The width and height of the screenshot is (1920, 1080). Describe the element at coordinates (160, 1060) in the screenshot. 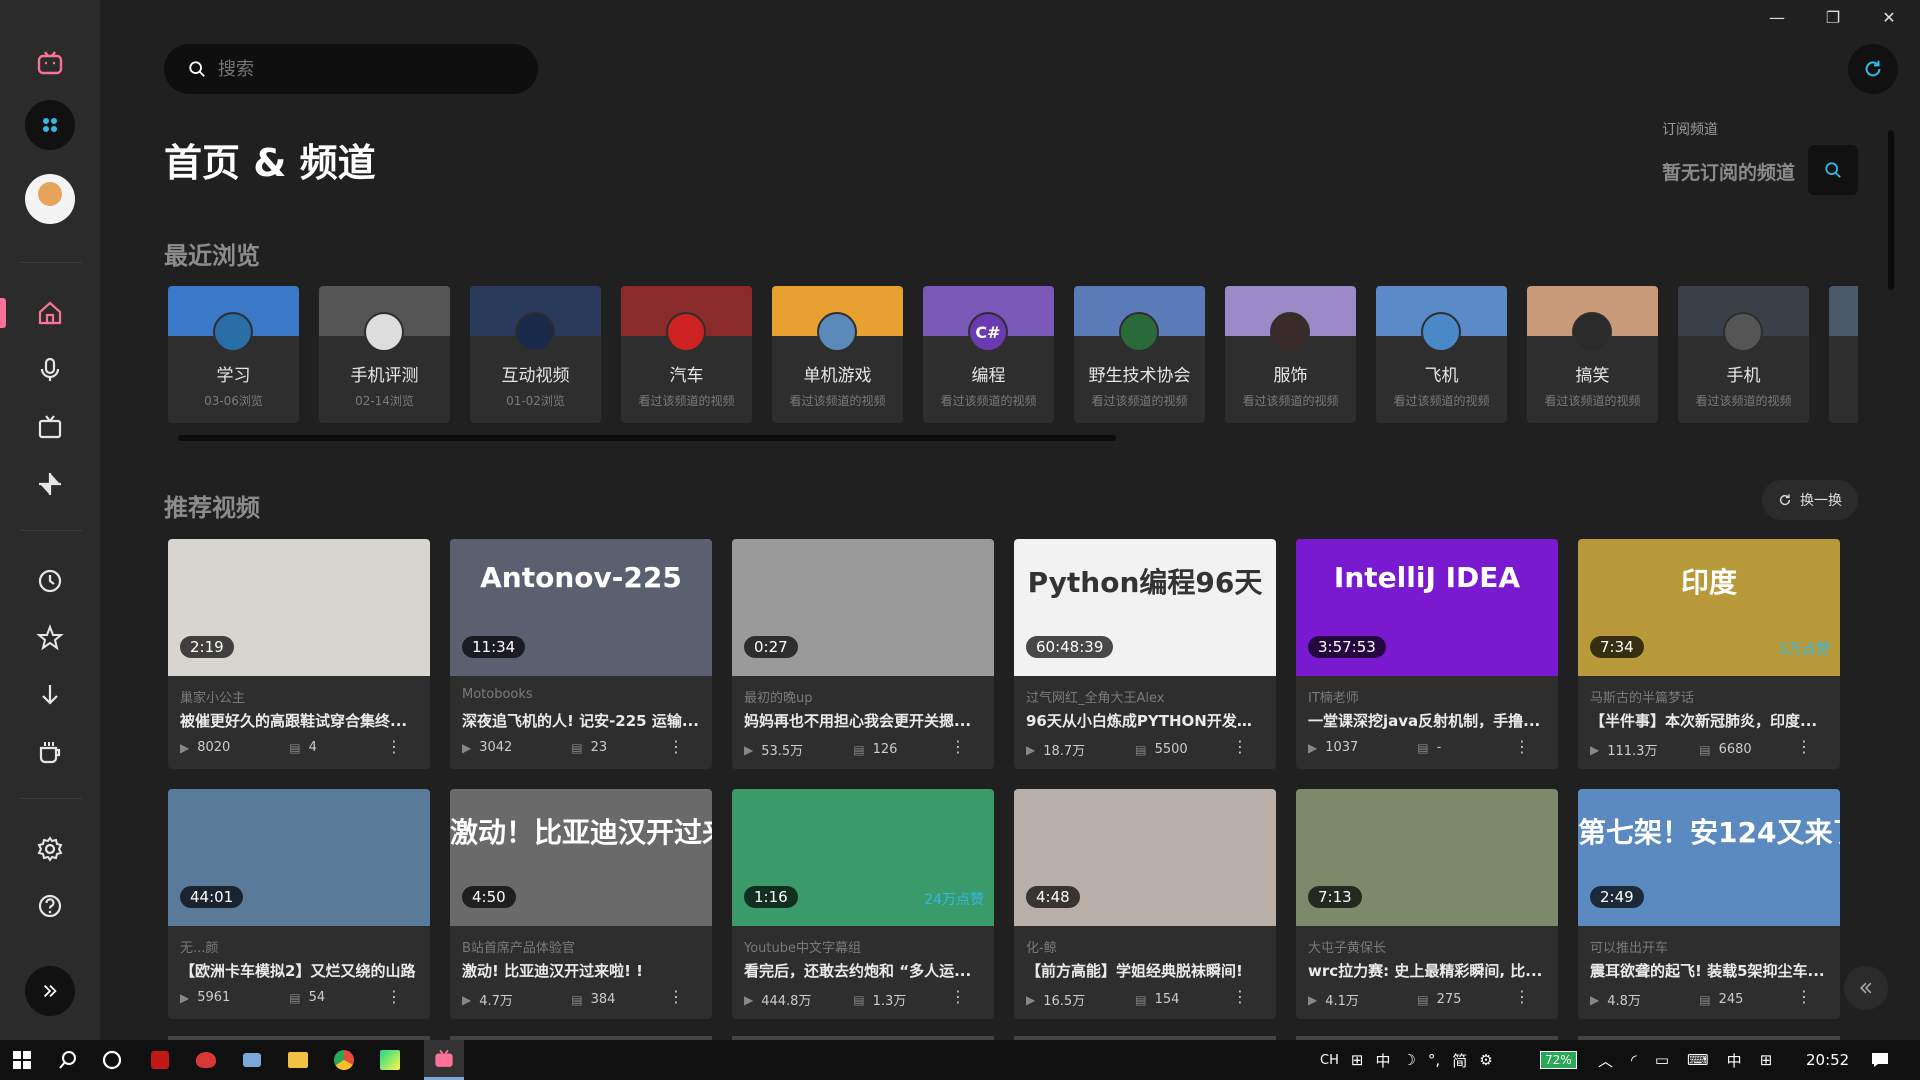

I see `app-red-icon` at that location.